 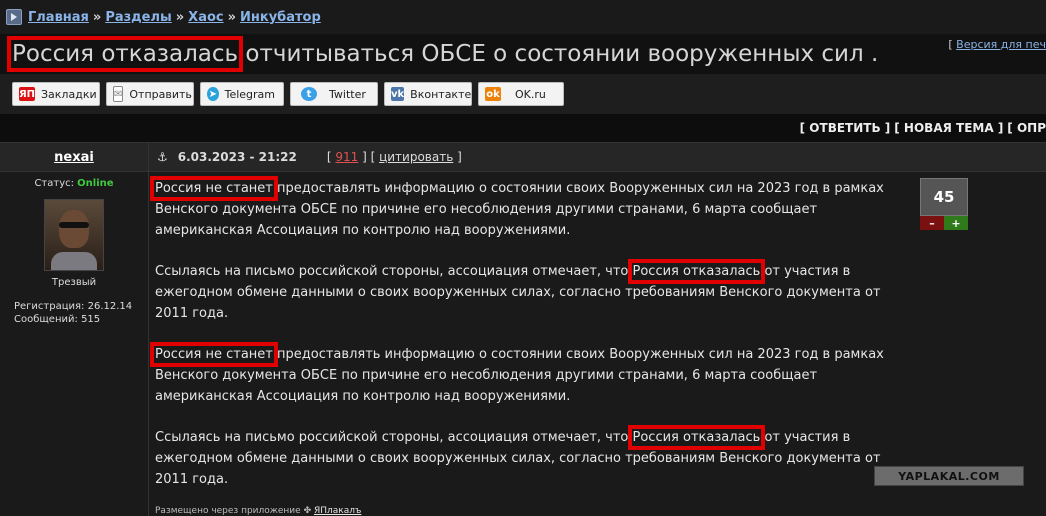 What do you see at coordinates (944, 197) in the screenshot?
I see `rating-value: 45` at bounding box center [944, 197].